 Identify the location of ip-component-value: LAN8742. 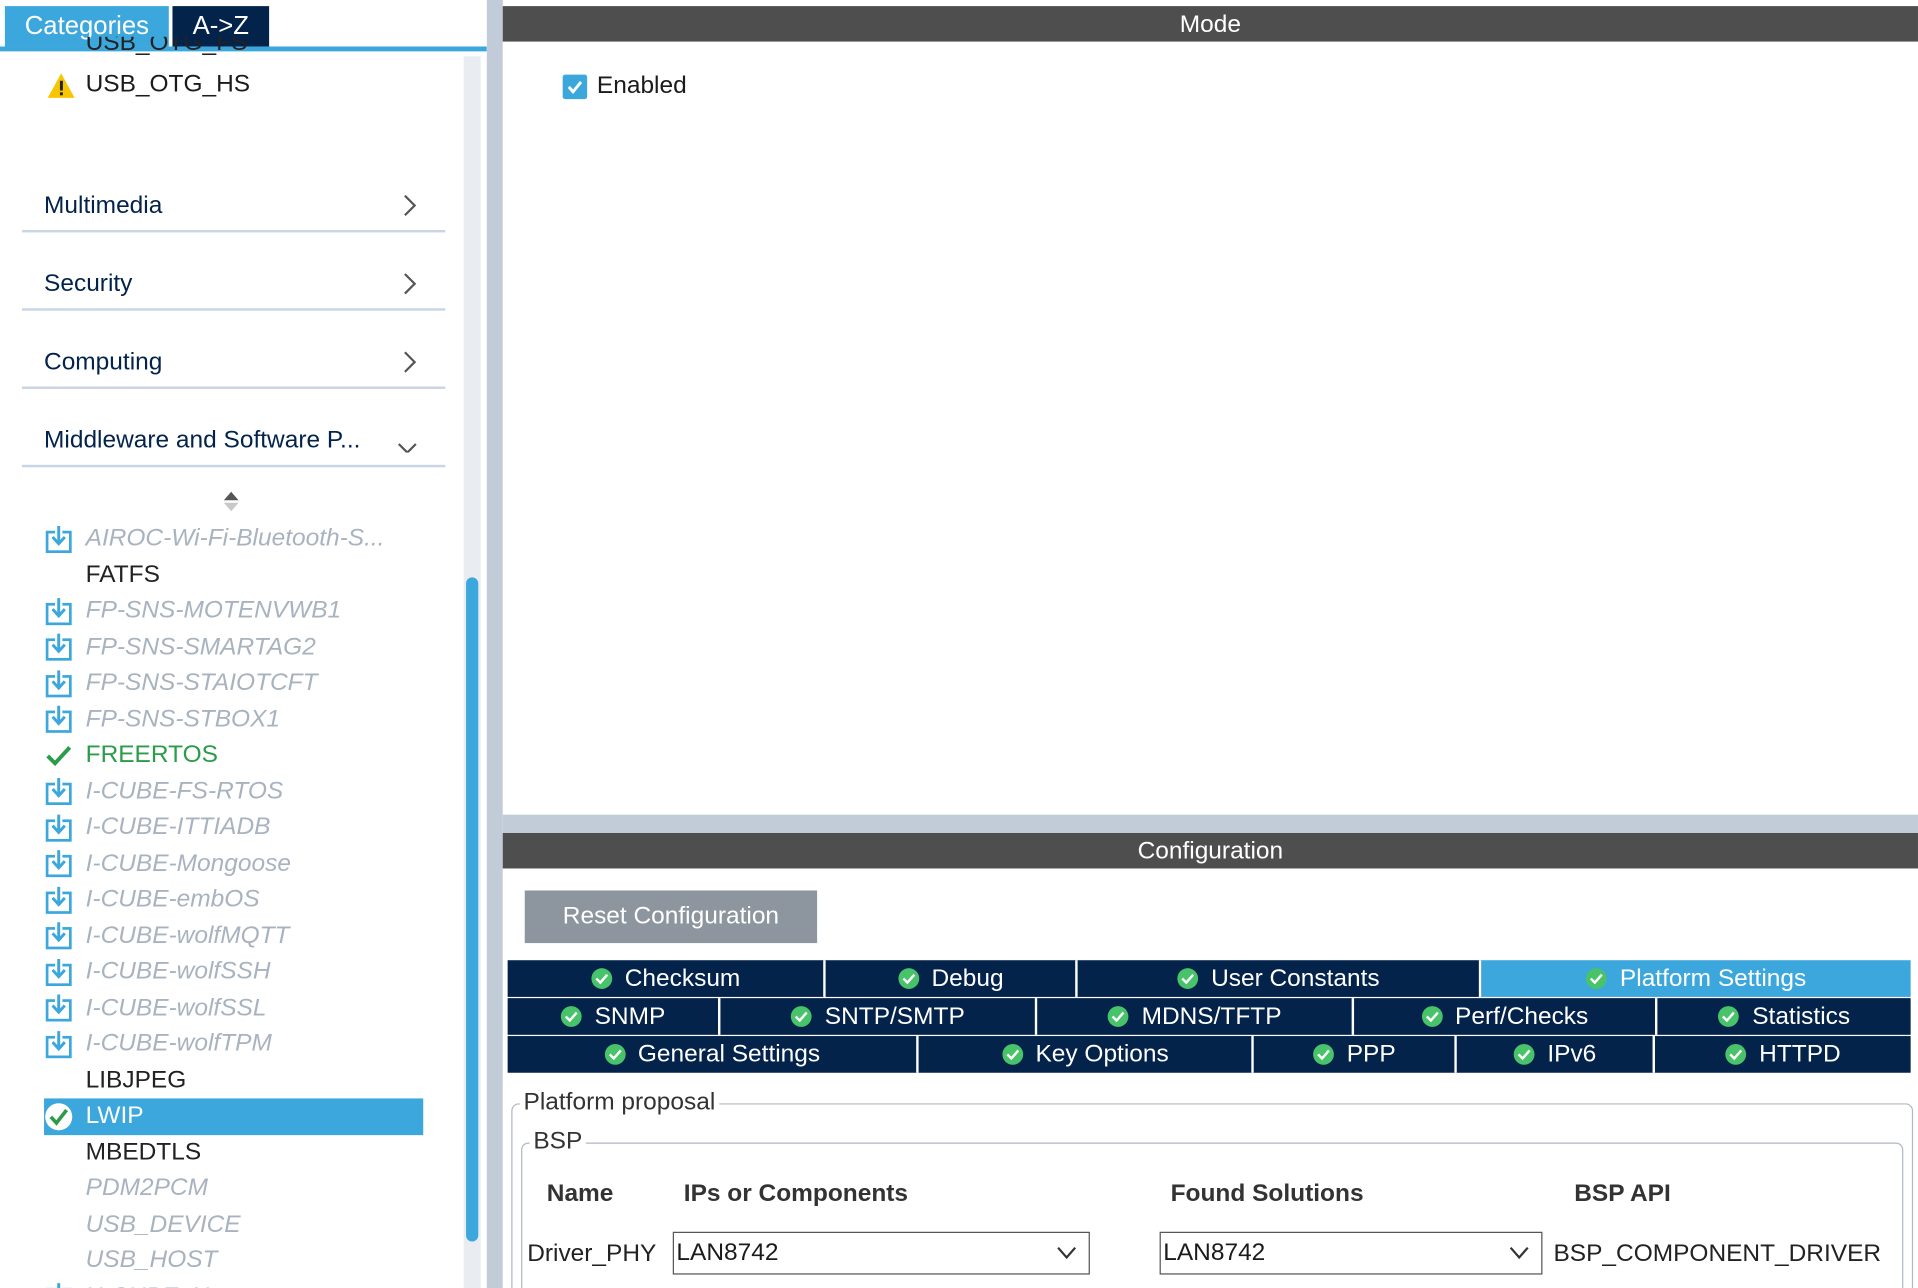
(727, 1253).